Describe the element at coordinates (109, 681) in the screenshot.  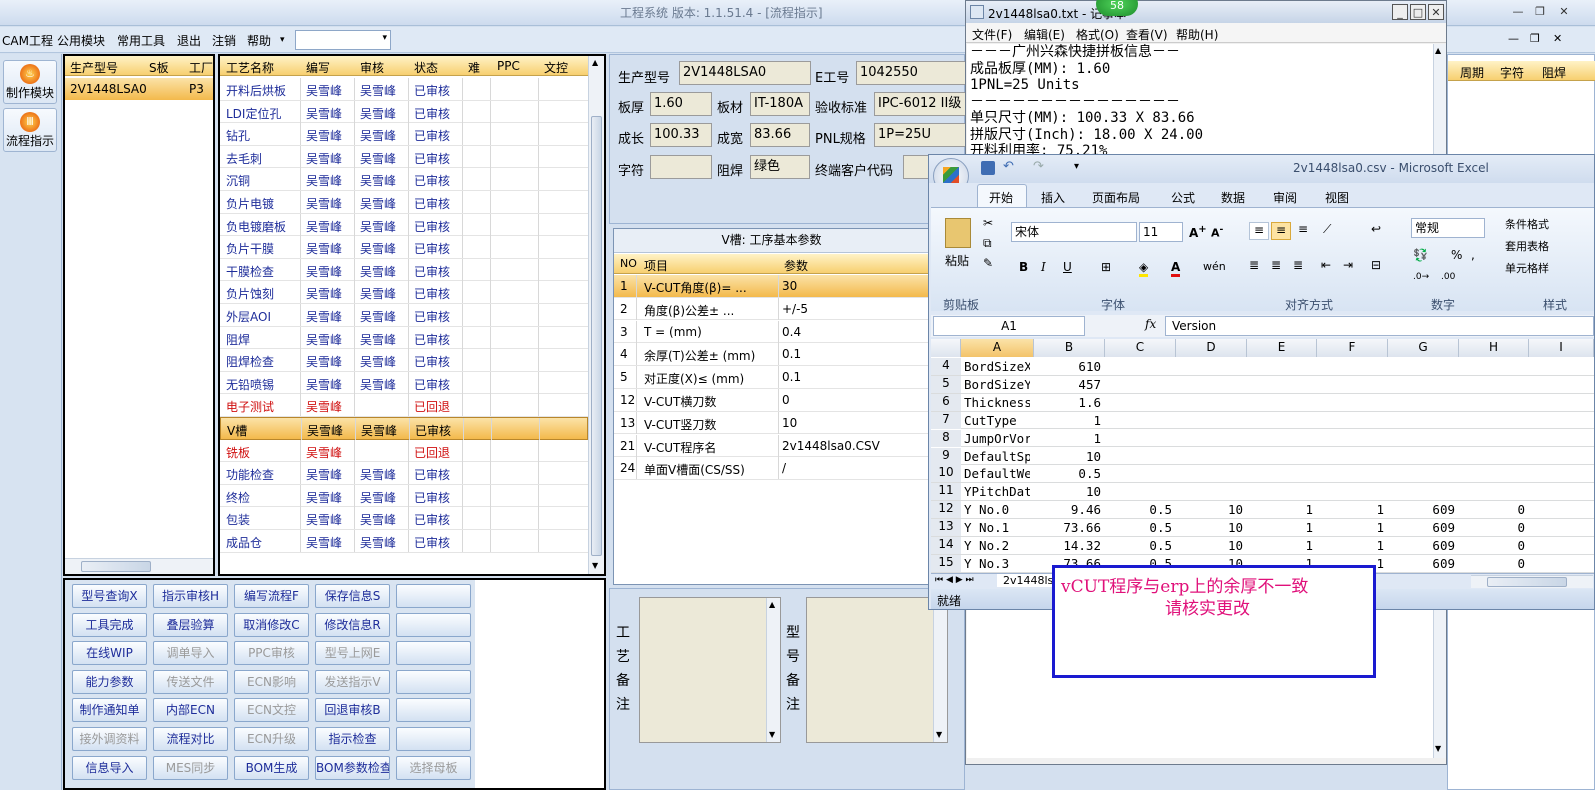
I see `action-button: 能力参数` at that location.